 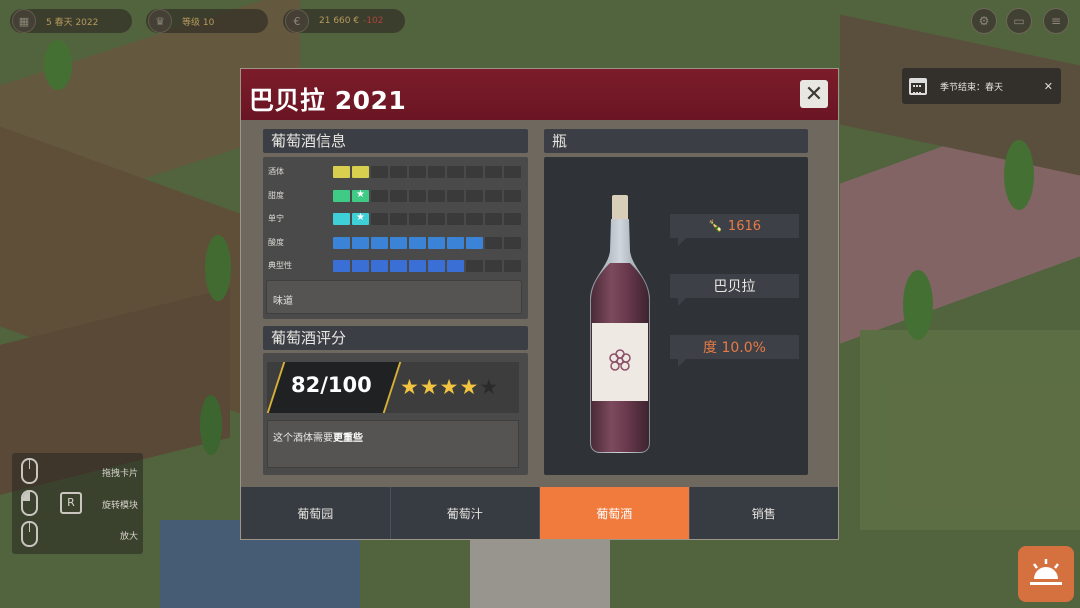 I want to click on toast-close-button: ✕, so click(x=1048, y=86).